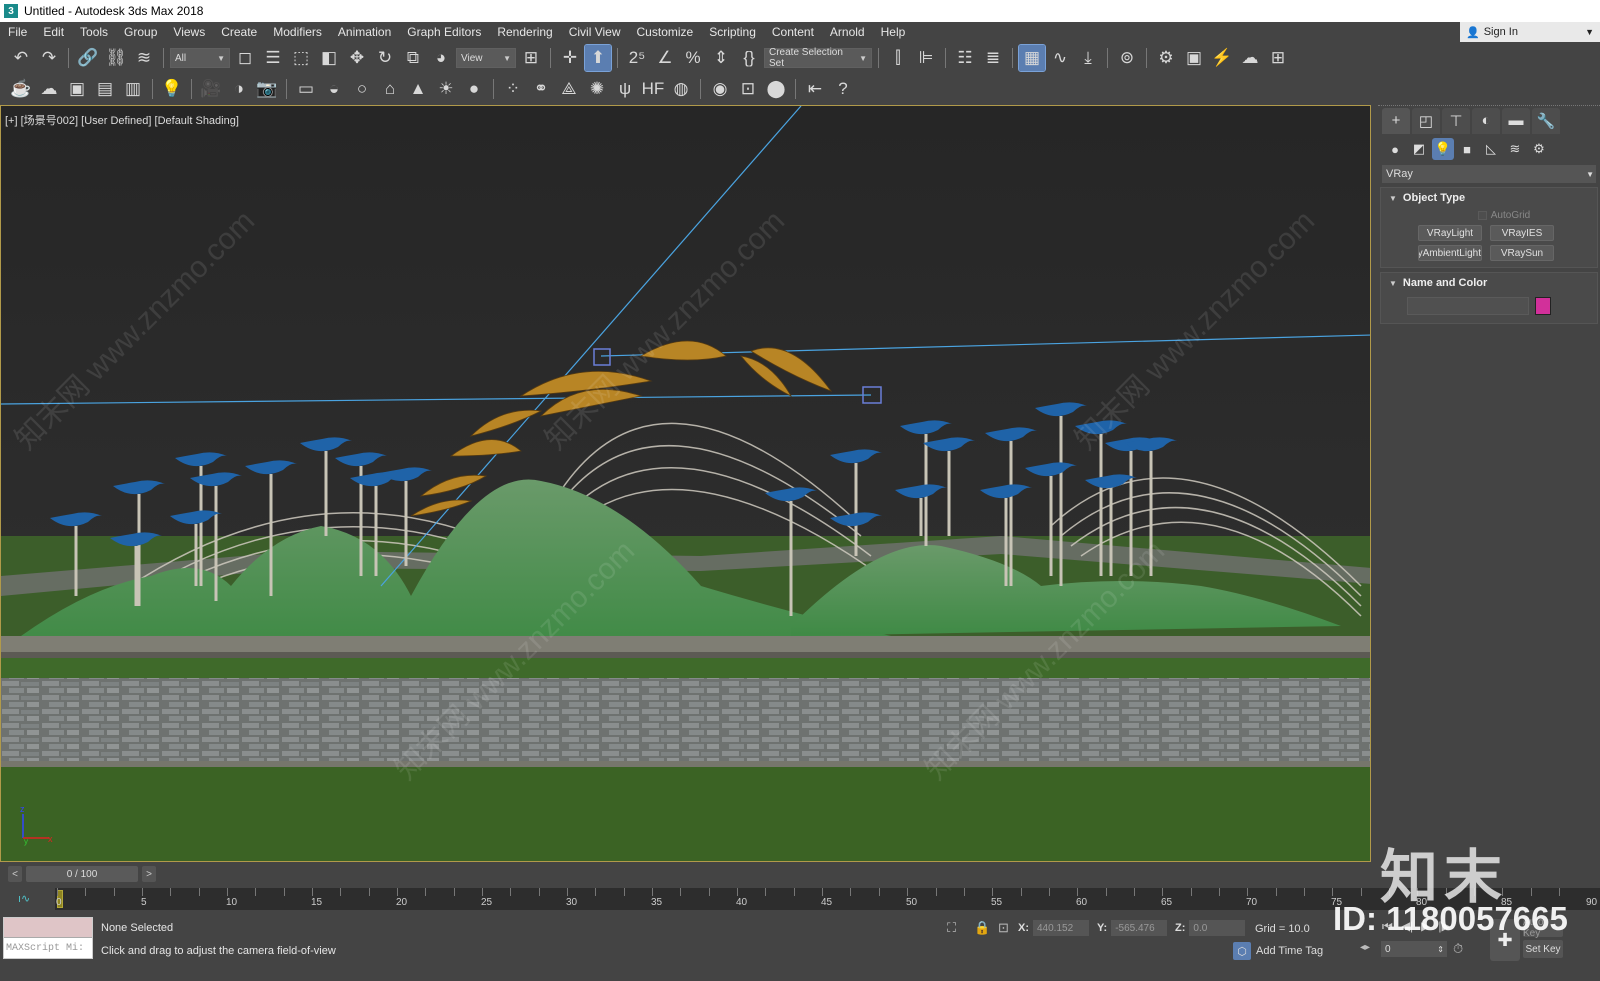 The width and height of the screenshot is (1600, 981). Describe the element at coordinates (1450, 253) in the screenshot. I see `vrayambientlight-button: VRayAmbientLight` at that location.